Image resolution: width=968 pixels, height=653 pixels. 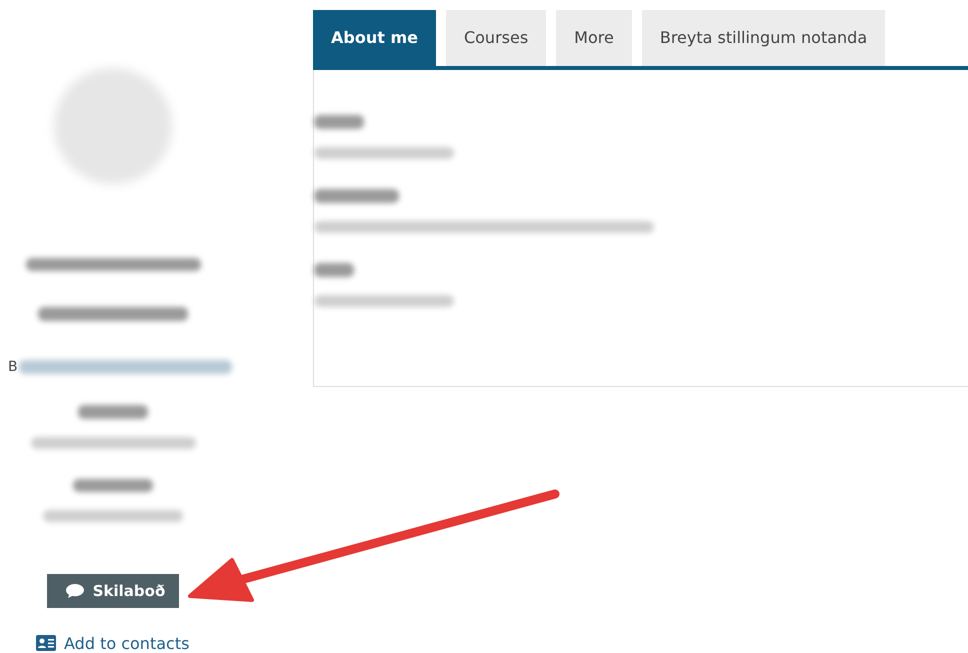 I want to click on message-button: Skilaboð, so click(x=113, y=591).